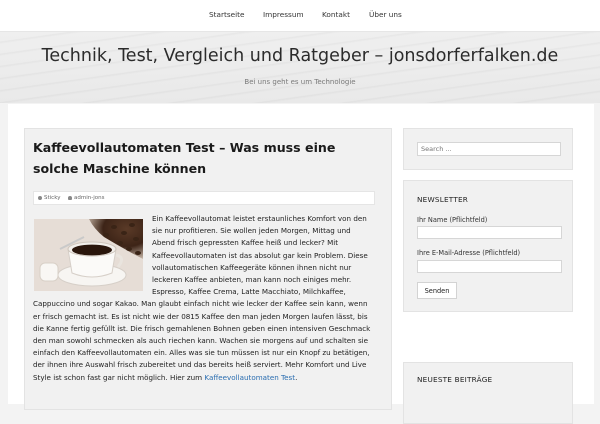  Describe the element at coordinates (469, 253) in the screenshot. I see `email-label: Ihre E-Mail-Adresse (Pflichtfeld)` at that location.